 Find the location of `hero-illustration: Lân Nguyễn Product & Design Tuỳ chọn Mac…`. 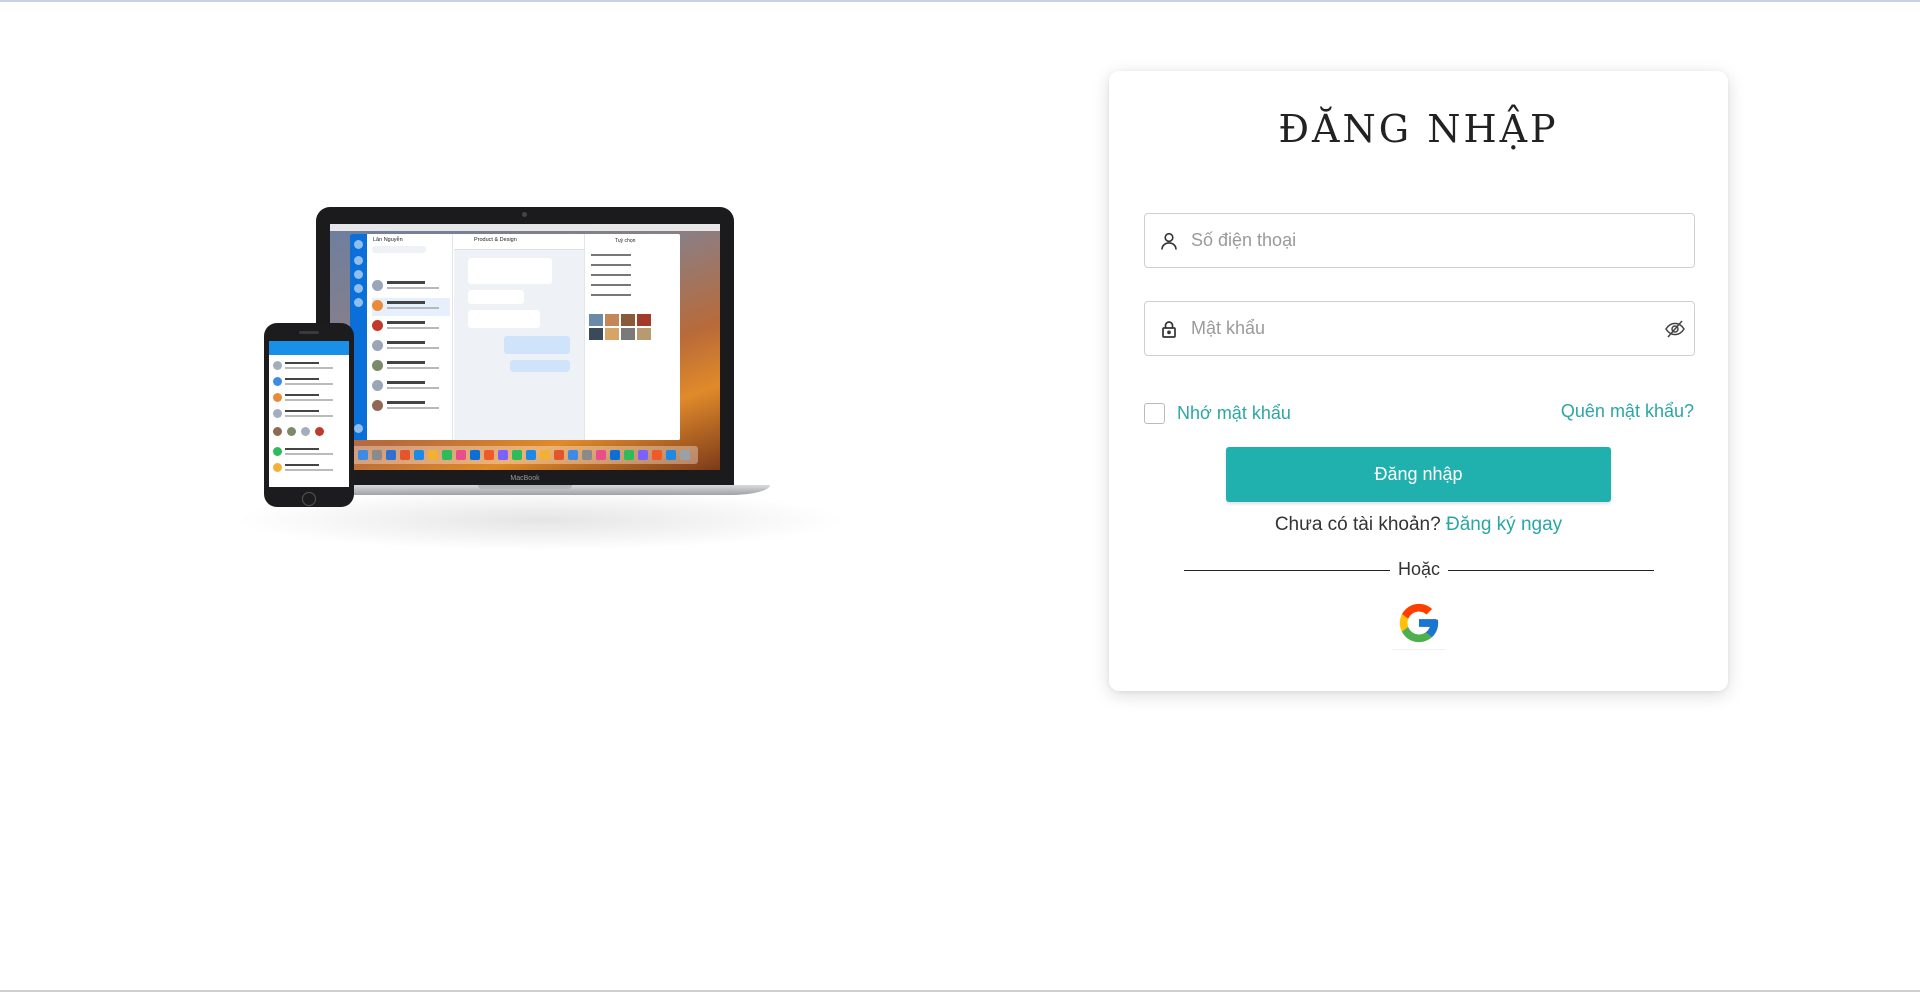

hero-illustration: Lân Nguyễn Product & Design Tuỳ chọn Mac… is located at coordinates (515, 380).